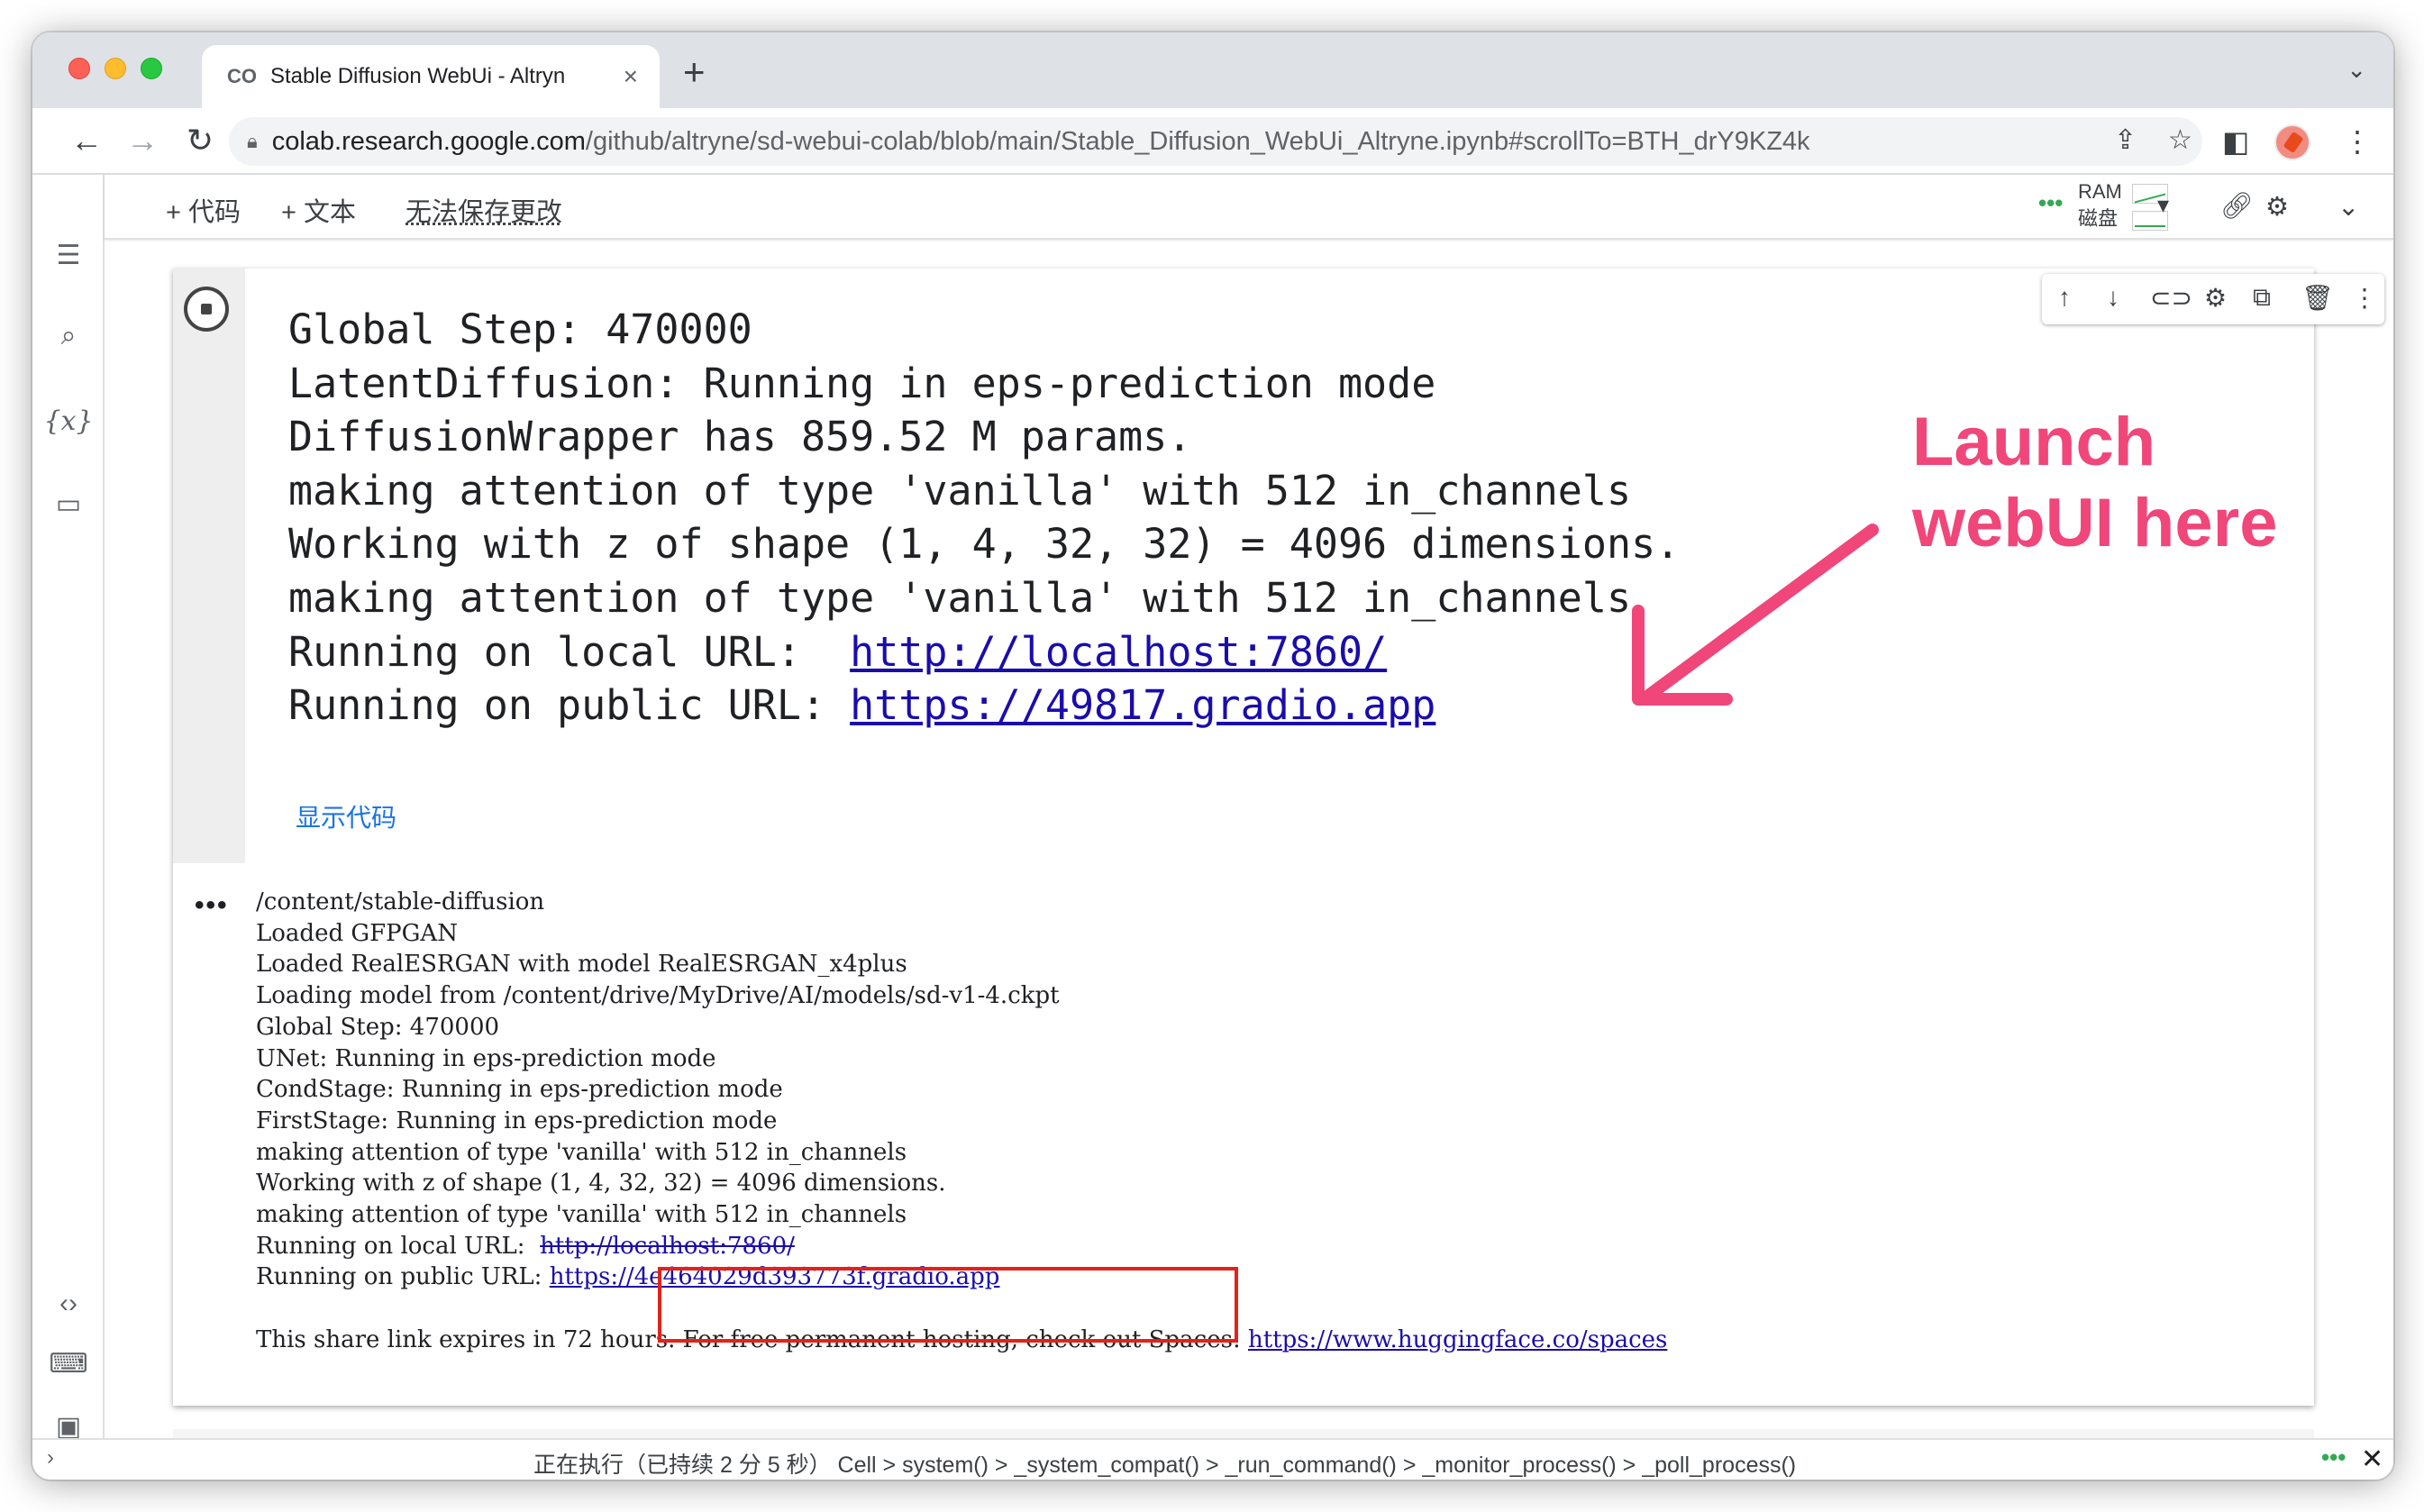  What do you see at coordinates (2034, 442) in the screenshot?
I see `annotation-line: Launch` at bounding box center [2034, 442].